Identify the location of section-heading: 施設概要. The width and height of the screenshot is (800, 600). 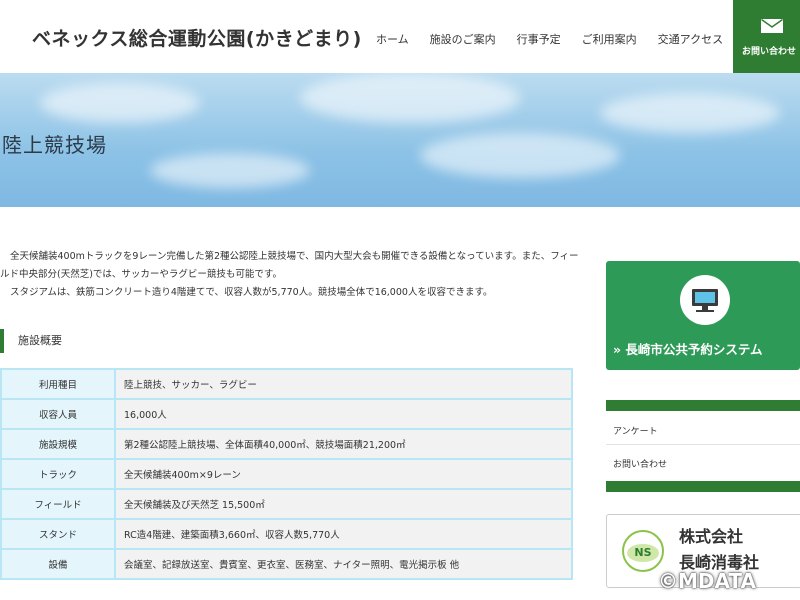
(109, 341).